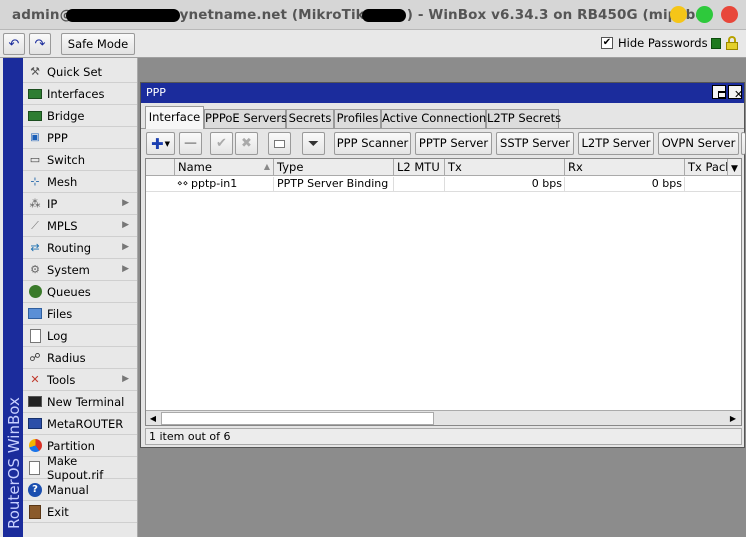  What do you see at coordinates (52, 203) in the screenshot?
I see `sidebar-item-label: IP` at bounding box center [52, 203].